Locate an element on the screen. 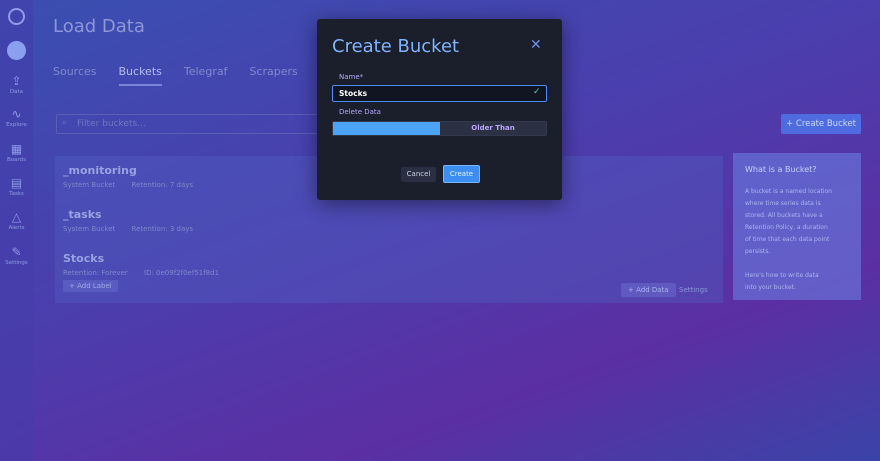 This screenshot has width=880, height=461. delete-data-toggle: Older Than is located at coordinates (439, 128).